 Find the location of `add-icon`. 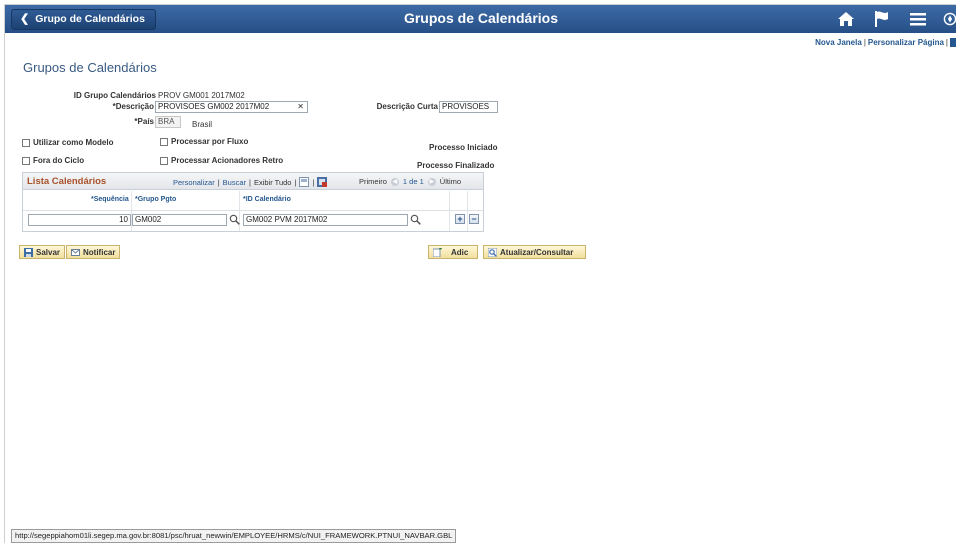

add-icon is located at coordinates (437, 251).